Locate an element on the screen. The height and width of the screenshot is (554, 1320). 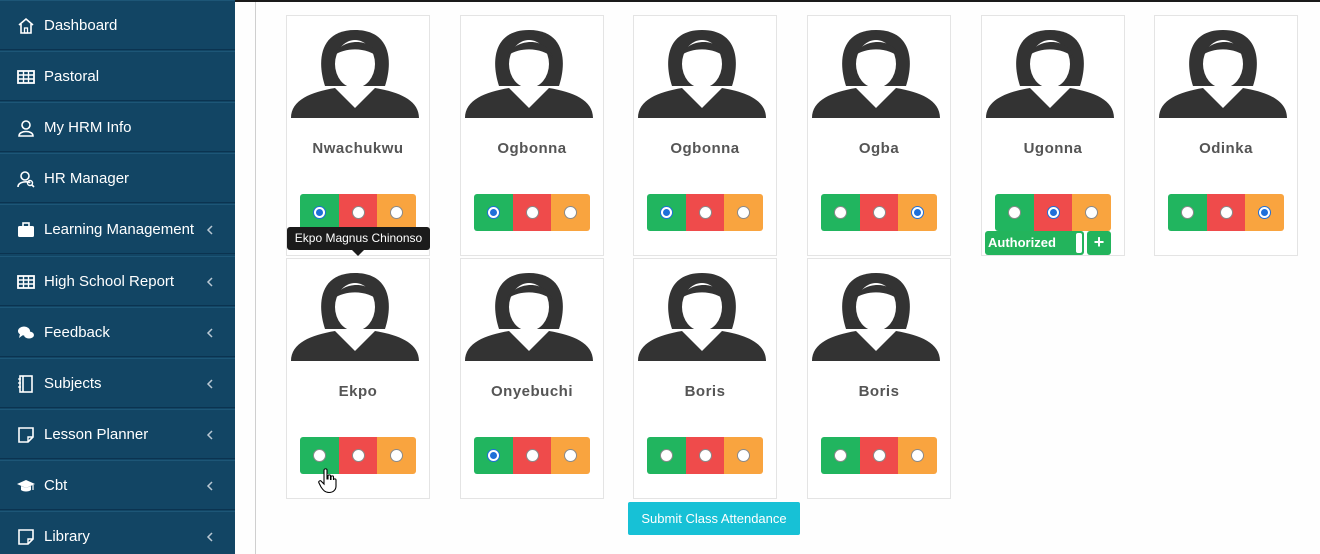
sidebar-item-hr-manager: HR Manager is located at coordinates (117, 178).